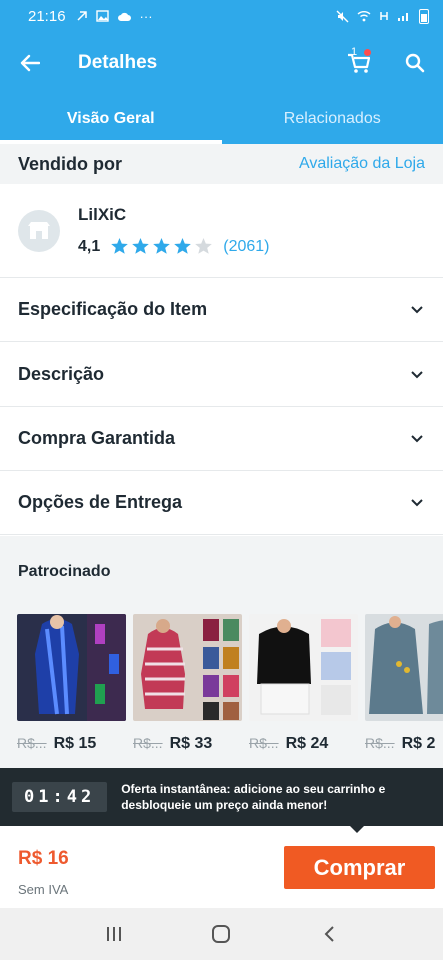 Image resolution: width=443 pixels, height=960 pixels. What do you see at coordinates (102, 16) in the screenshot?
I see `gallery-icon` at bounding box center [102, 16].